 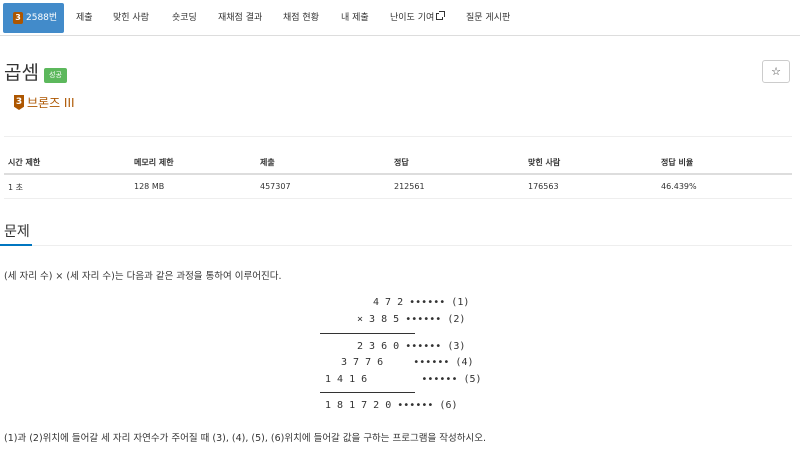 I want to click on tier-badge-icon: 3, so click(x=18, y=18).